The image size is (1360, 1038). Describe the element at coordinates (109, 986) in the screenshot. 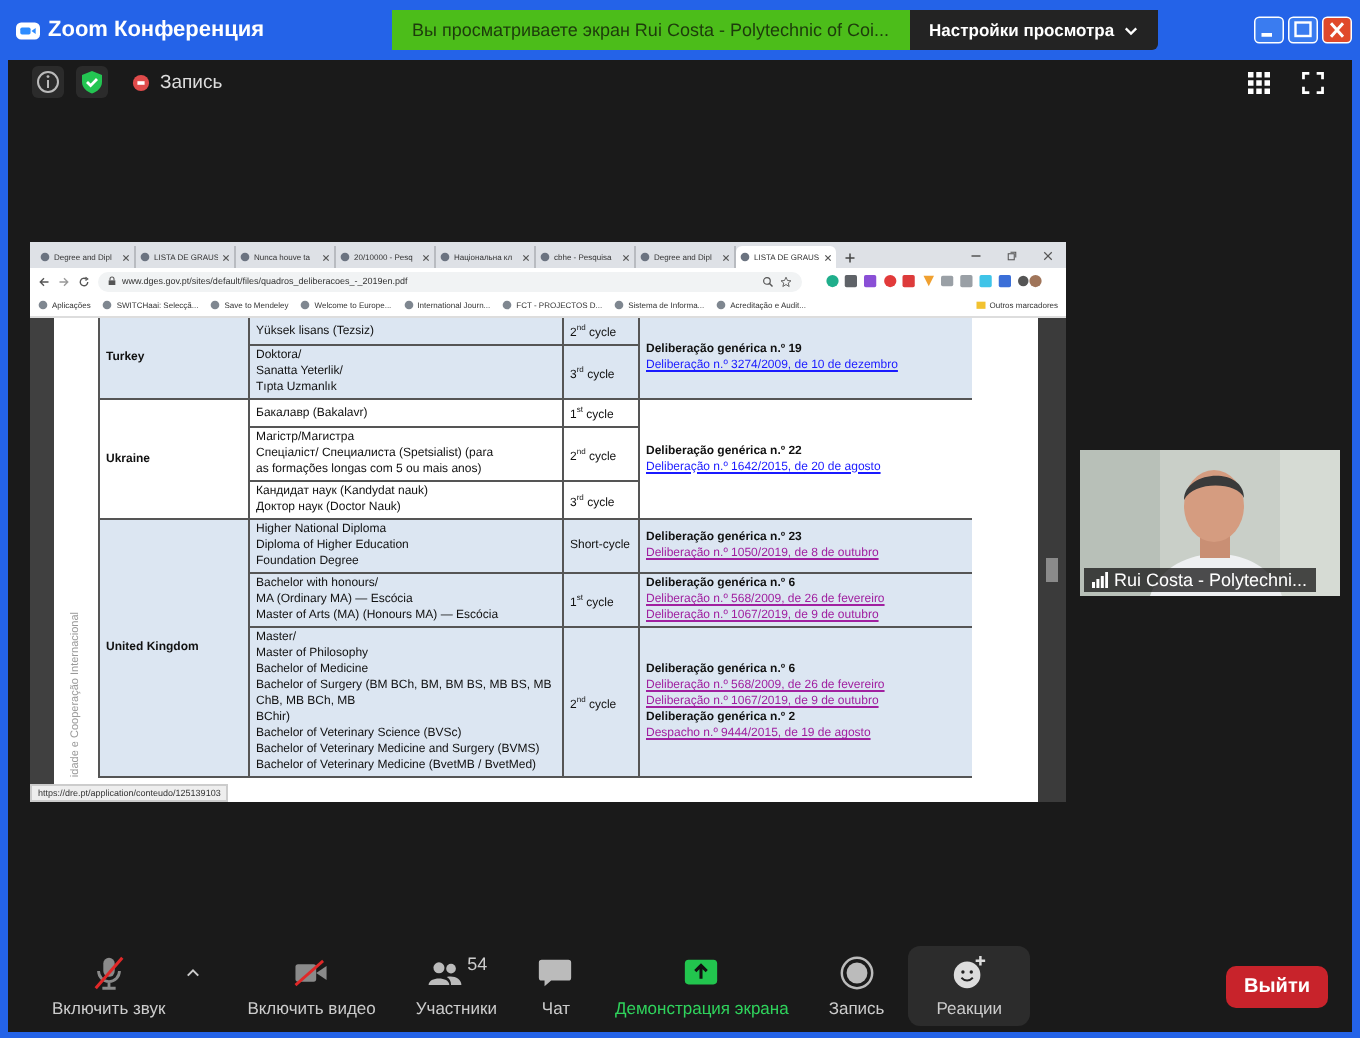

I see `mic-button: Включить звук` at that location.